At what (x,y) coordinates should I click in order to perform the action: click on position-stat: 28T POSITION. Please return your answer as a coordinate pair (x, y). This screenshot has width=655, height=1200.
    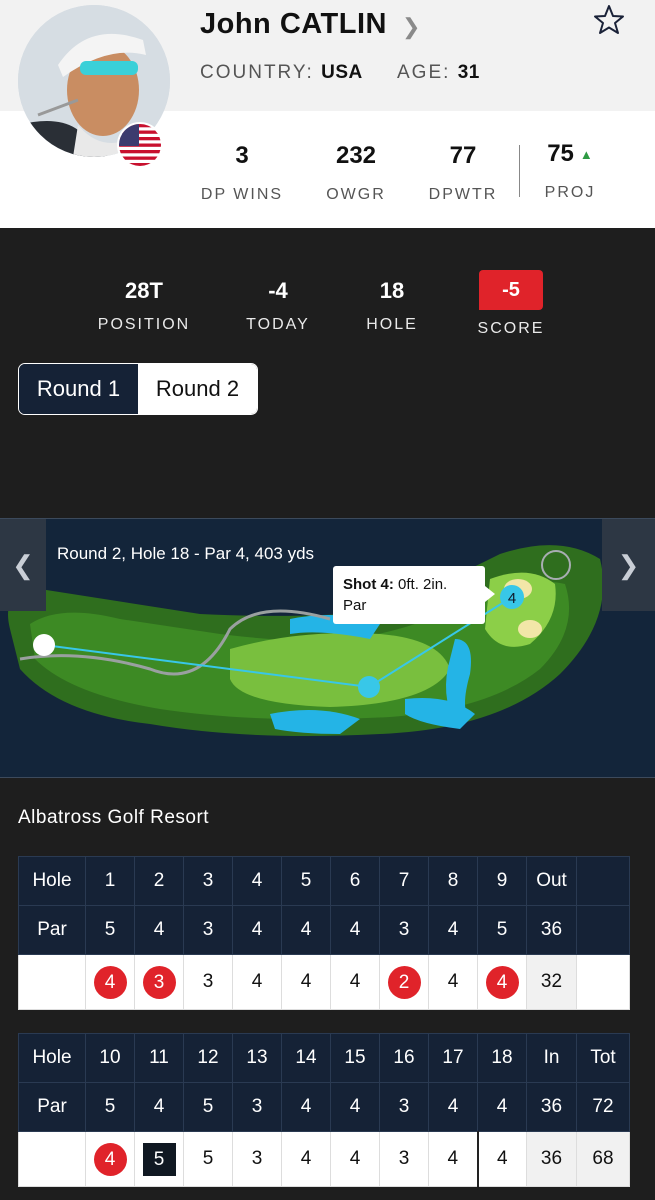
    Looking at the image, I should click on (144, 306).